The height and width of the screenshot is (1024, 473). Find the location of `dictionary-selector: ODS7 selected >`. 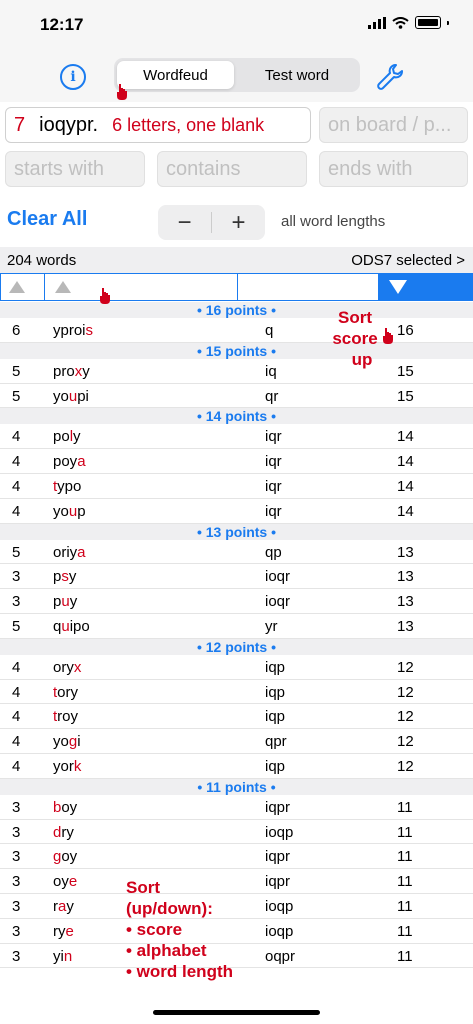

dictionary-selector: ODS7 selected > is located at coordinates (408, 260).